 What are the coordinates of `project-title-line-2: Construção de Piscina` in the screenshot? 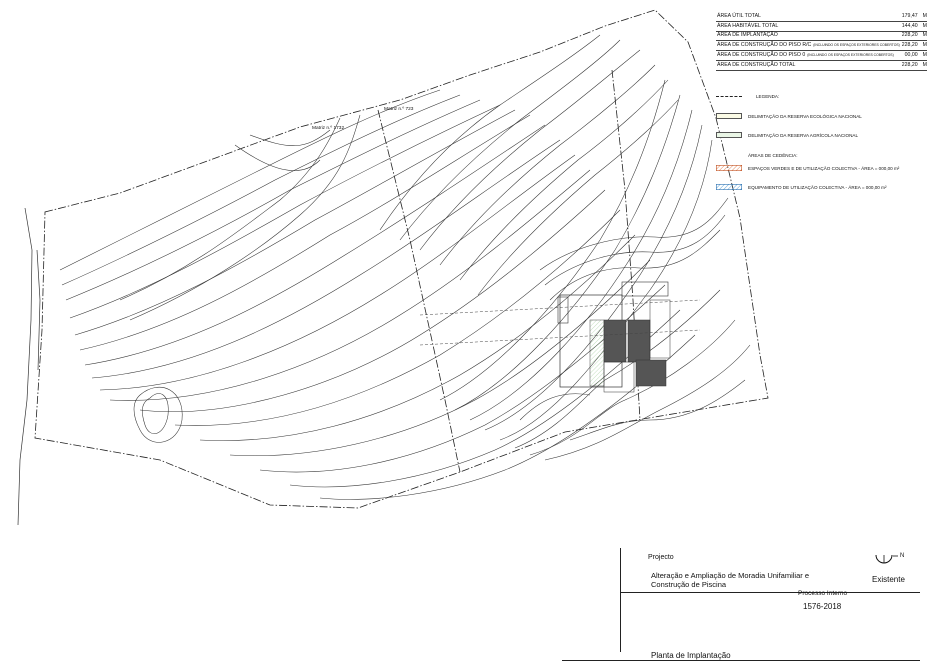 It's located at (689, 584).